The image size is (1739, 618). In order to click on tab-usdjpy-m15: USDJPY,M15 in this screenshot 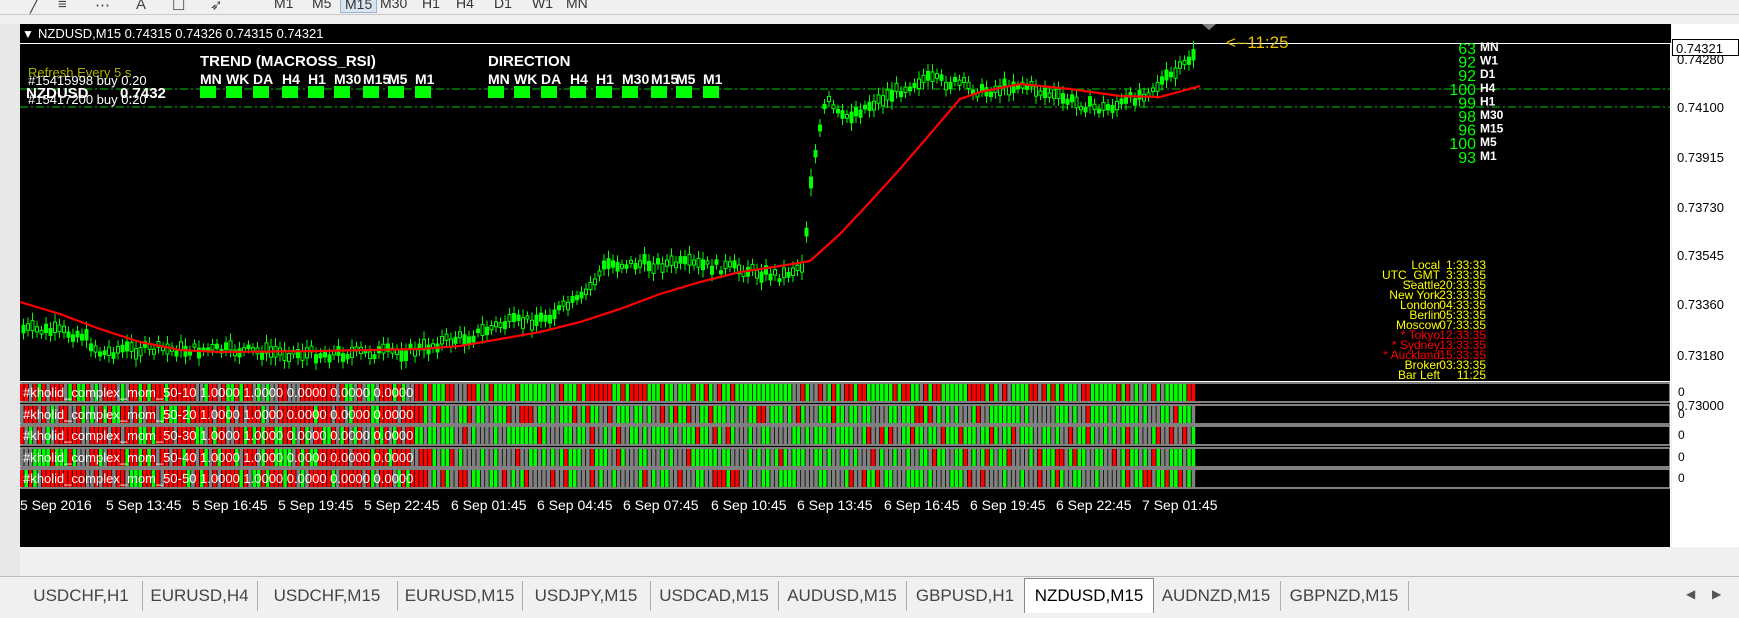, I will do `click(586, 596)`.